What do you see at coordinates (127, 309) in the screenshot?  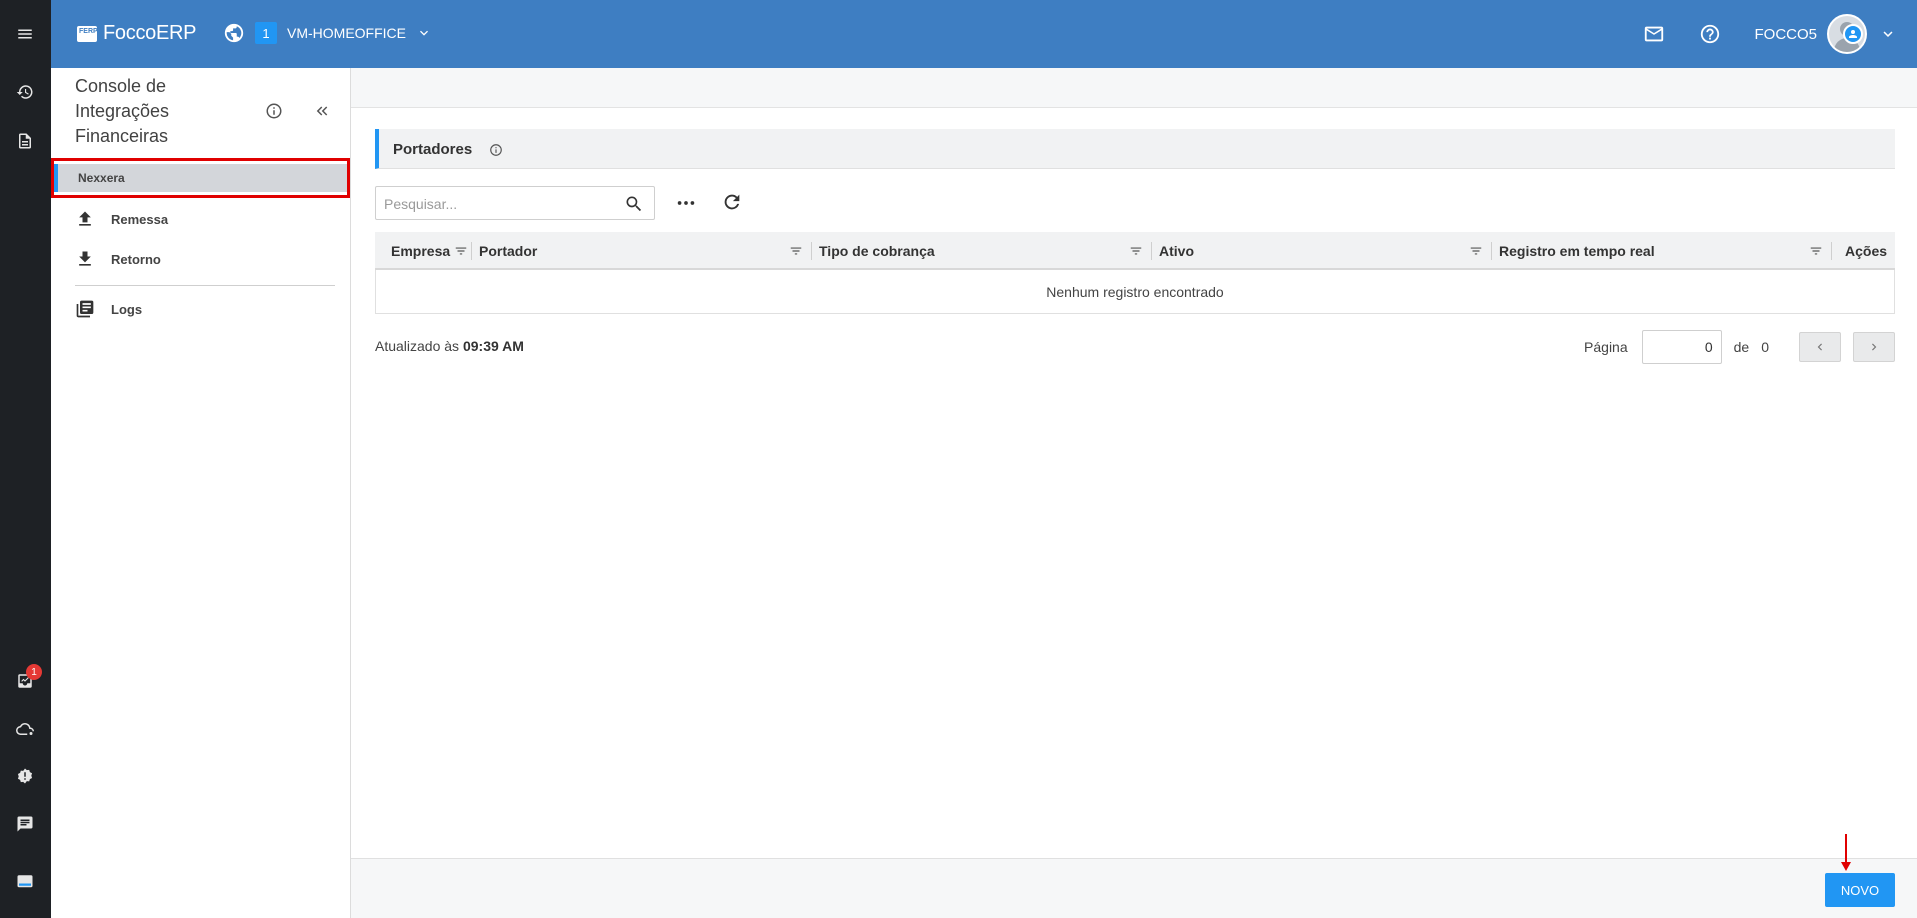 I see `sidebar-item-label: Logs` at bounding box center [127, 309].